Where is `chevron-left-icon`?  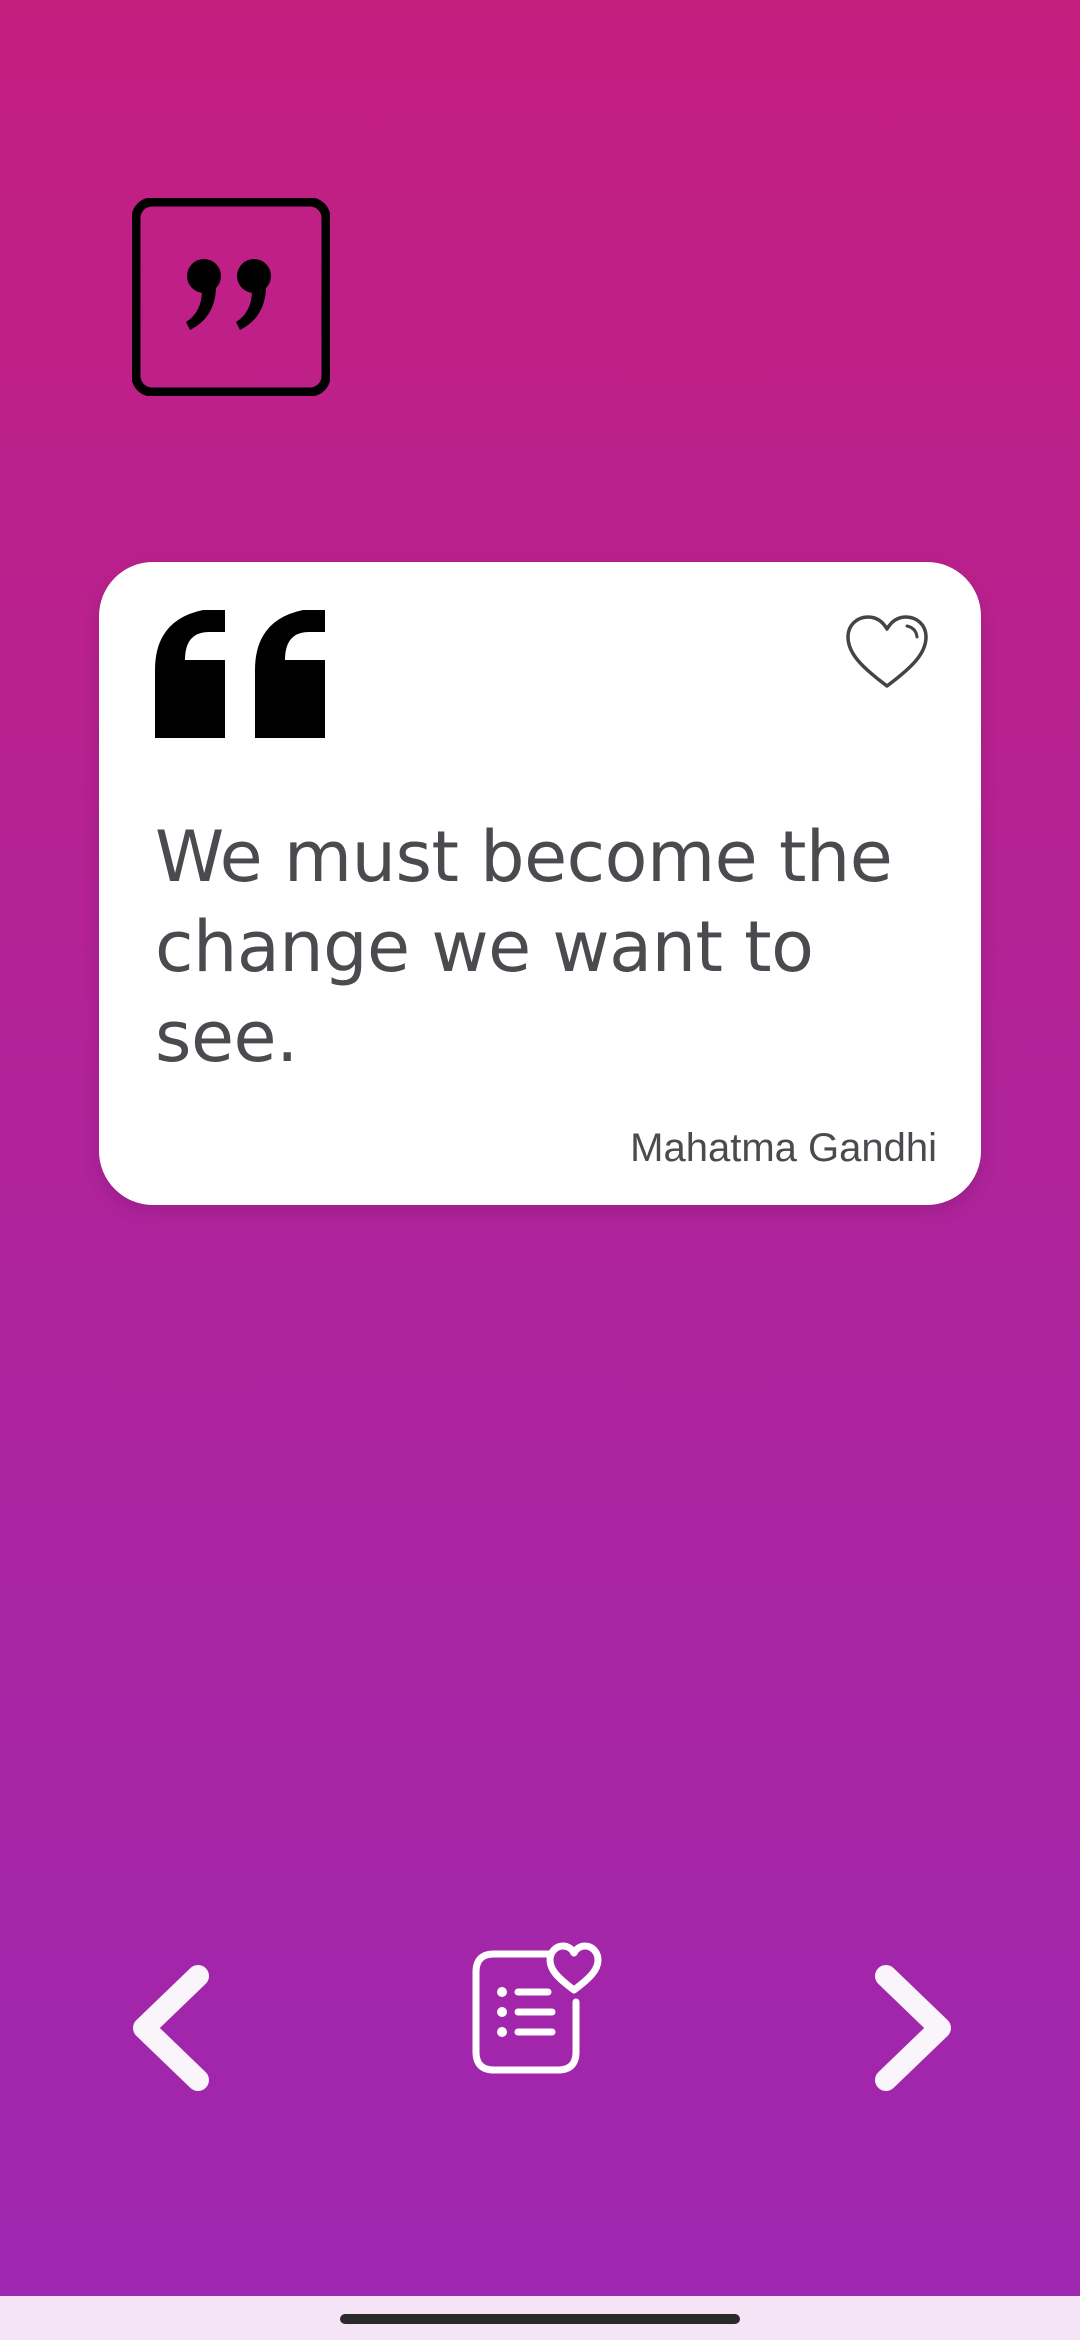 chevron-left-icon is located at coordinates (171, 2028).